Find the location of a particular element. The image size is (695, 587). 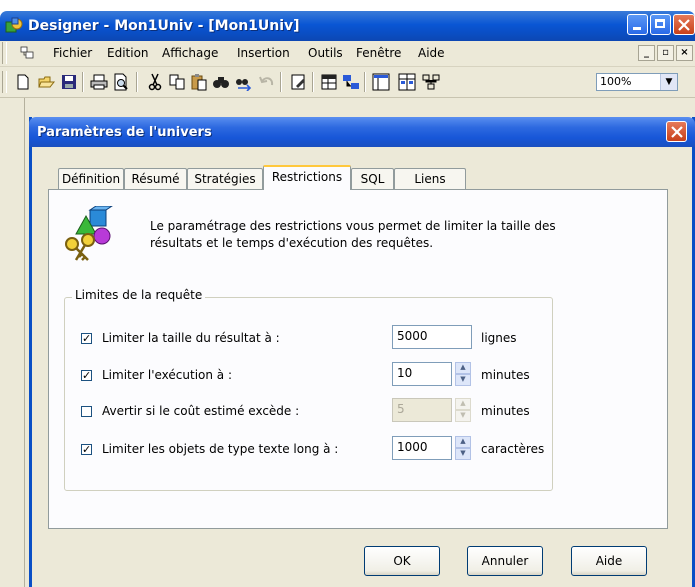

tab-liens: Liens is located at coordinates (430, 178).